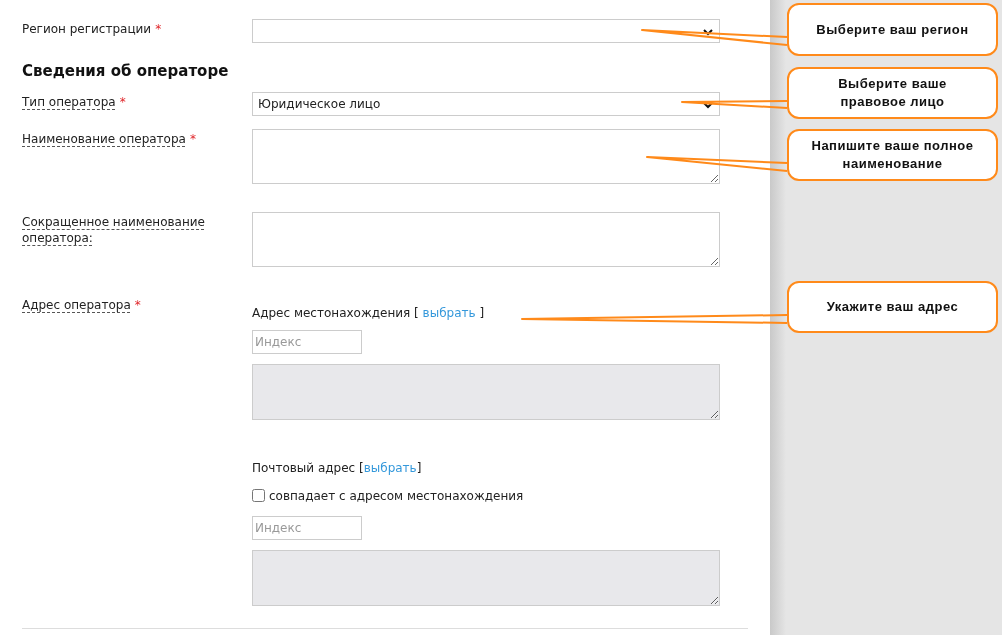 Image resolution: width=1002 pixels, height=635 pixels. What do you see at coordinates (258, 495) in the screenshot?
I see `checkbox` at bounding box center [258, 495].